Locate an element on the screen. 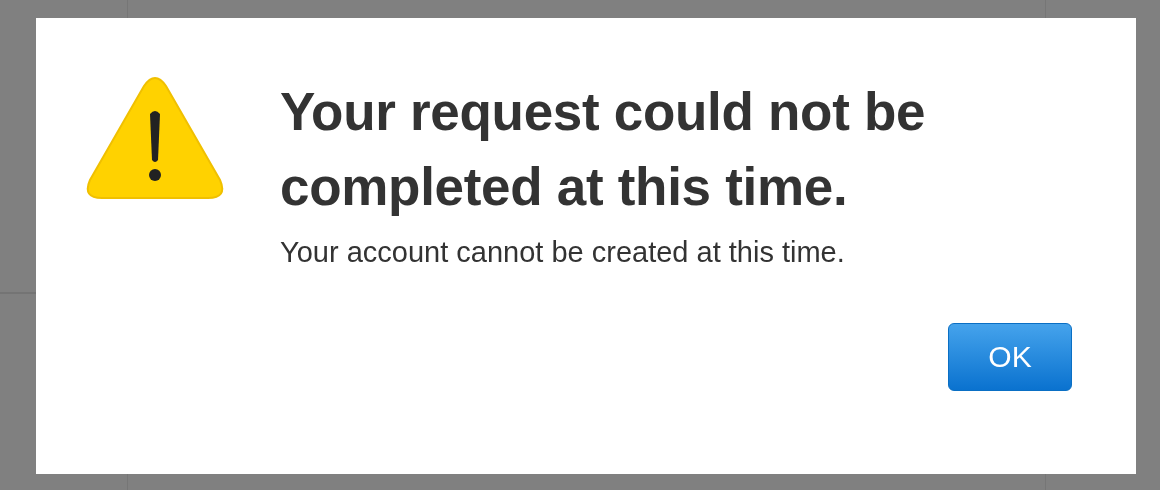  ok-button: OK is located at coordinates (1010, 357).